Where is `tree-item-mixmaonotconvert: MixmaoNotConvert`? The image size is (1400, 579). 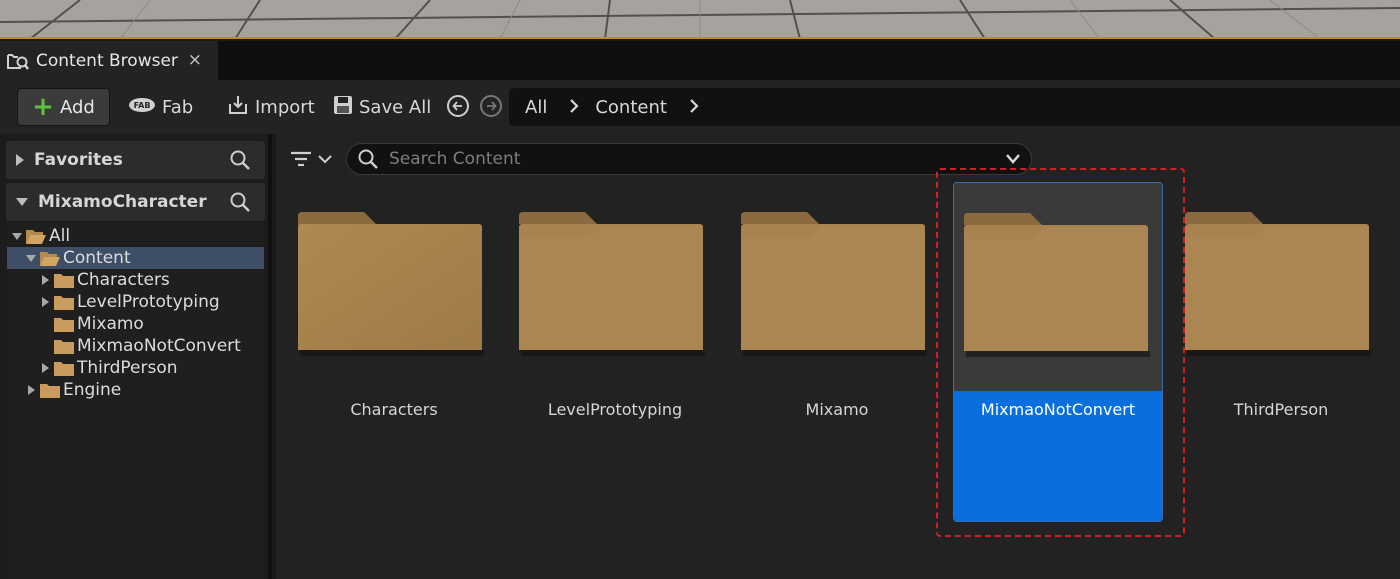
tree-item-mixmaonotconvert: MixmaoNotConvert is located at coordinates (135, 346).